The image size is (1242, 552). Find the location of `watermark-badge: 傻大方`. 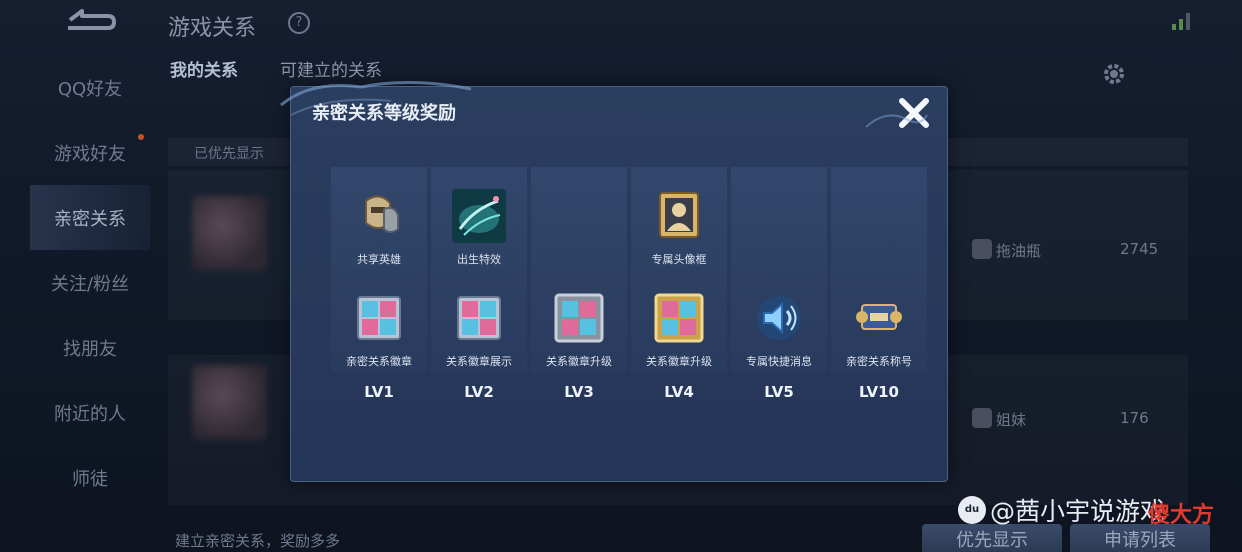

watermark-badge: 傻大方 is located at coordinates (1181, 515).